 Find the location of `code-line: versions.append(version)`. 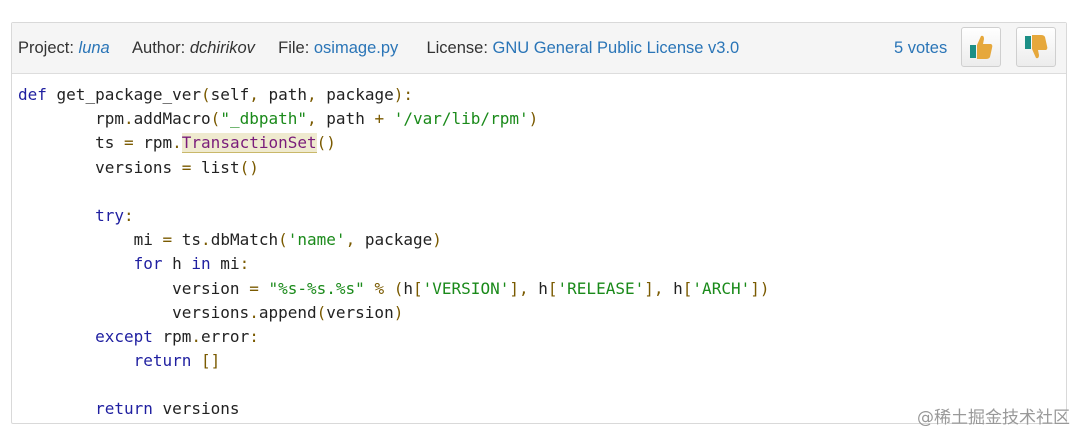

code-line: versions.append(version) is located at coordinates (211, 312).